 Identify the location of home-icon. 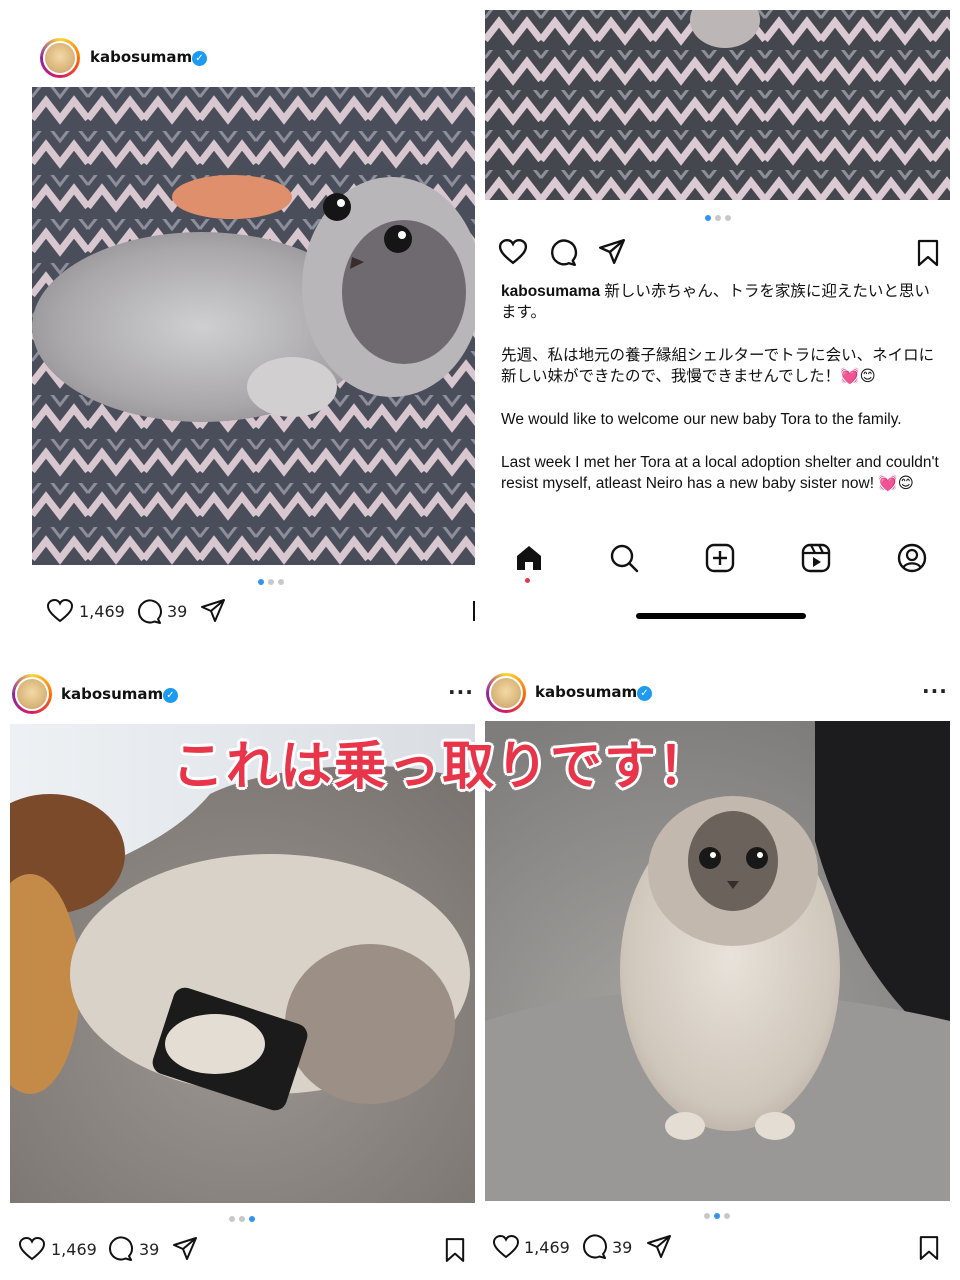
(529, 558).